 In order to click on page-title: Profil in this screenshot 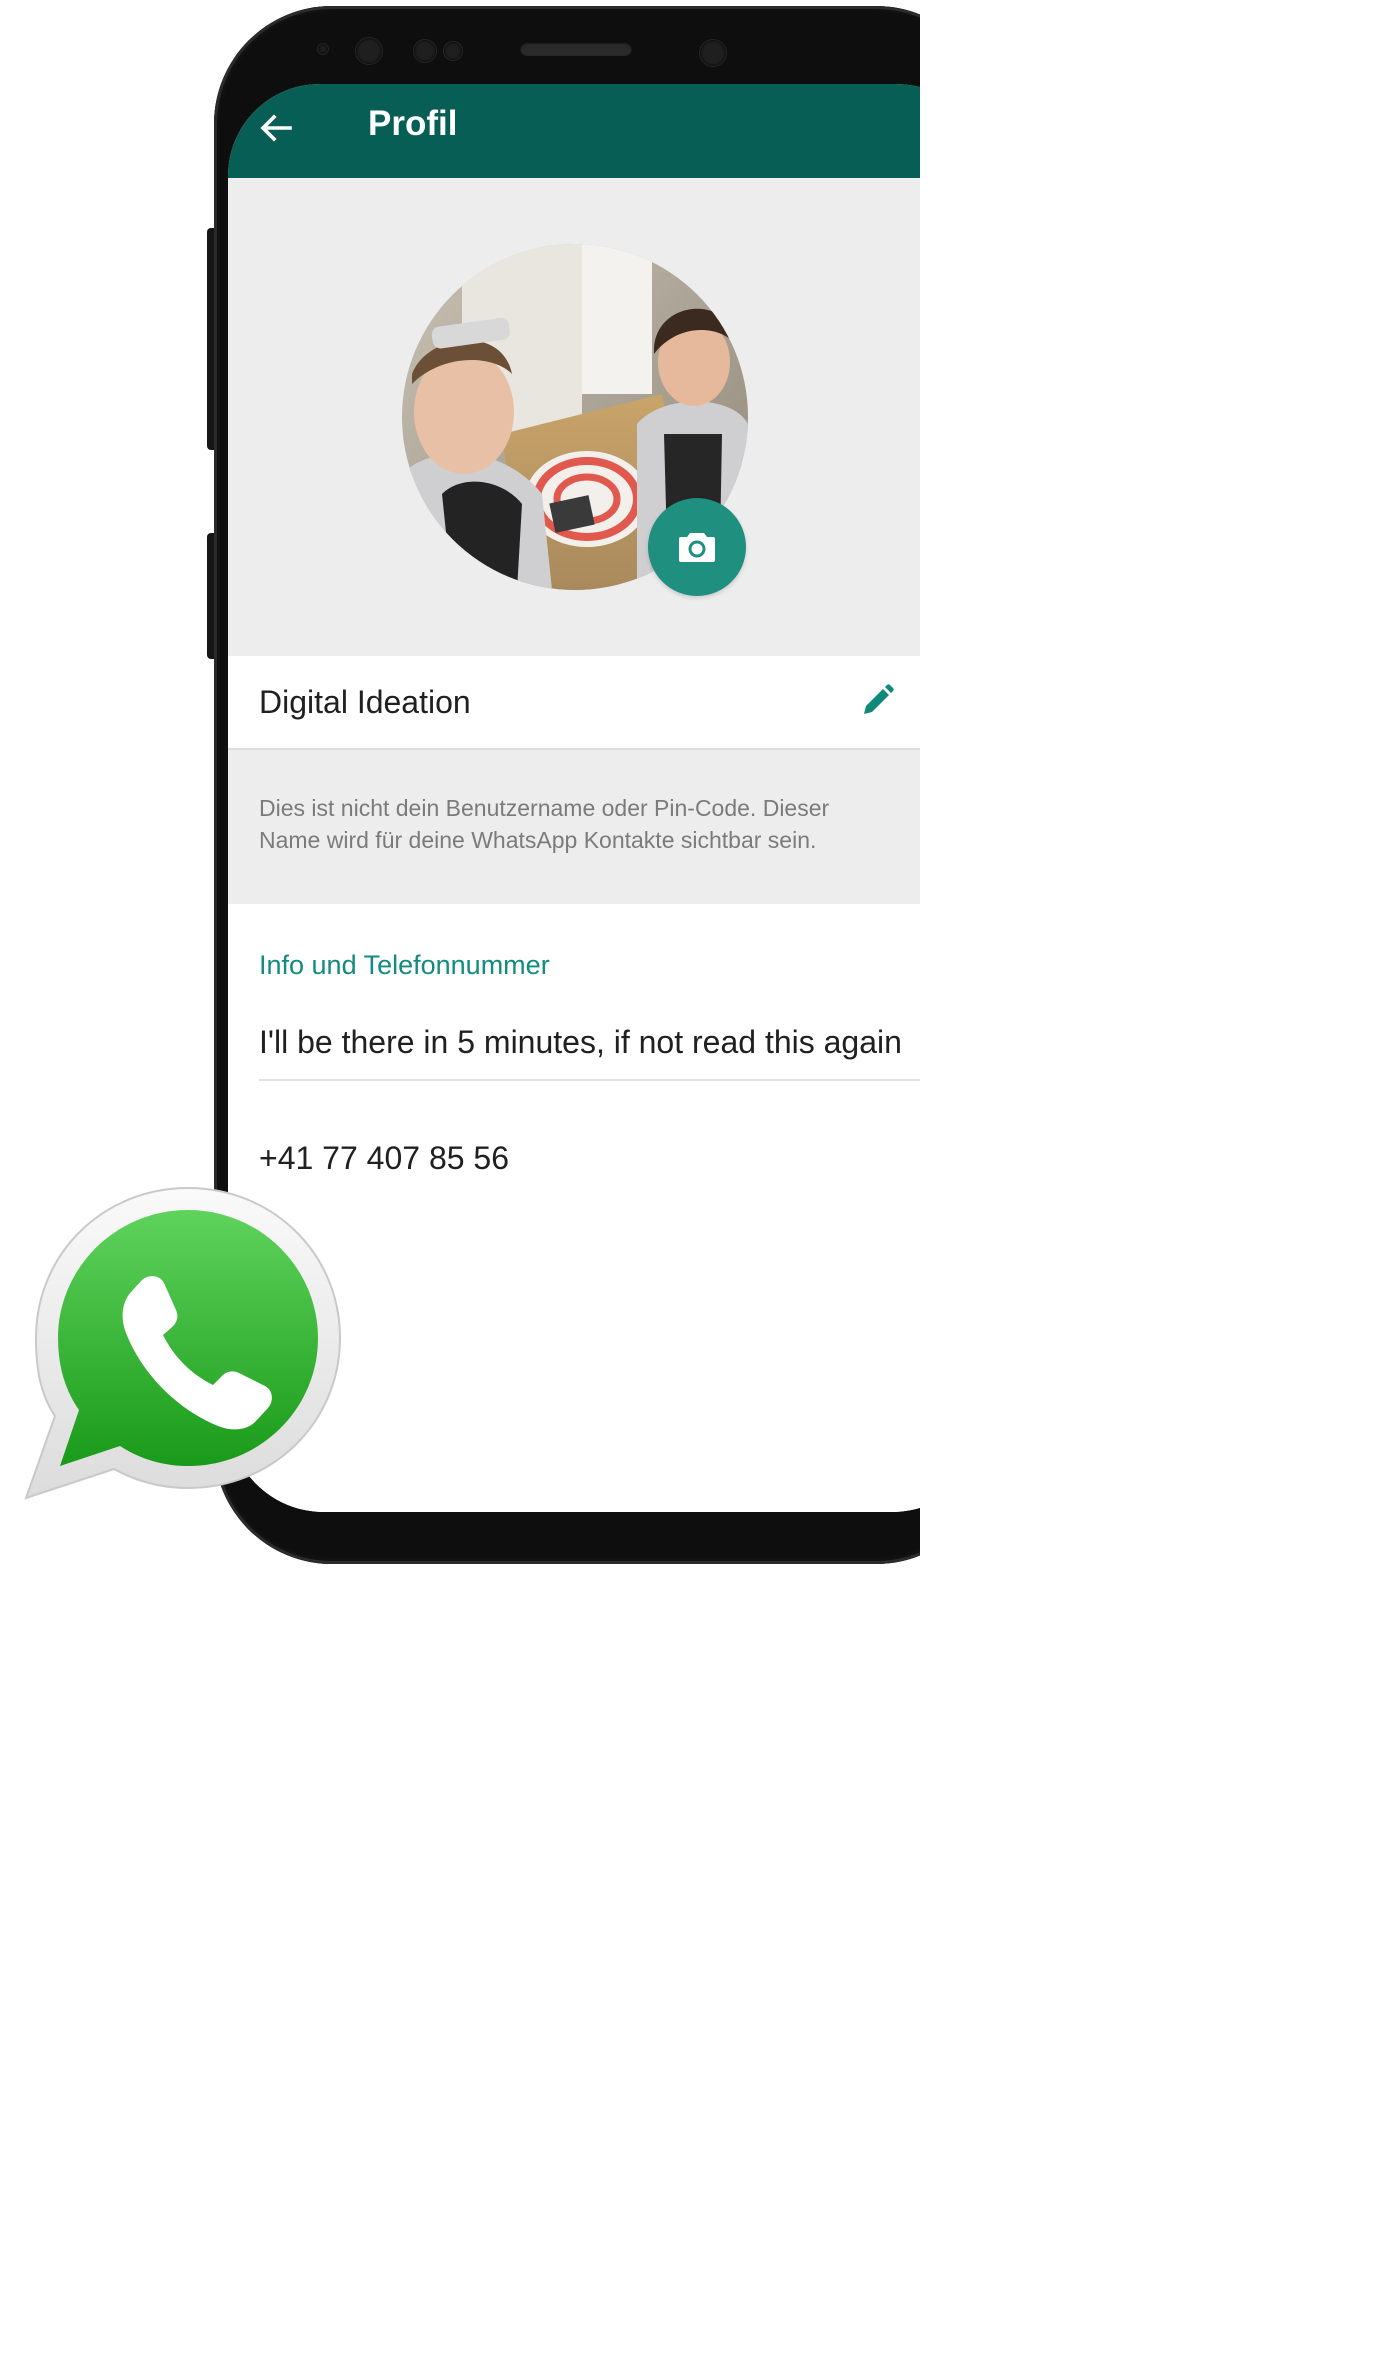, I will do `click(413, 123)`.